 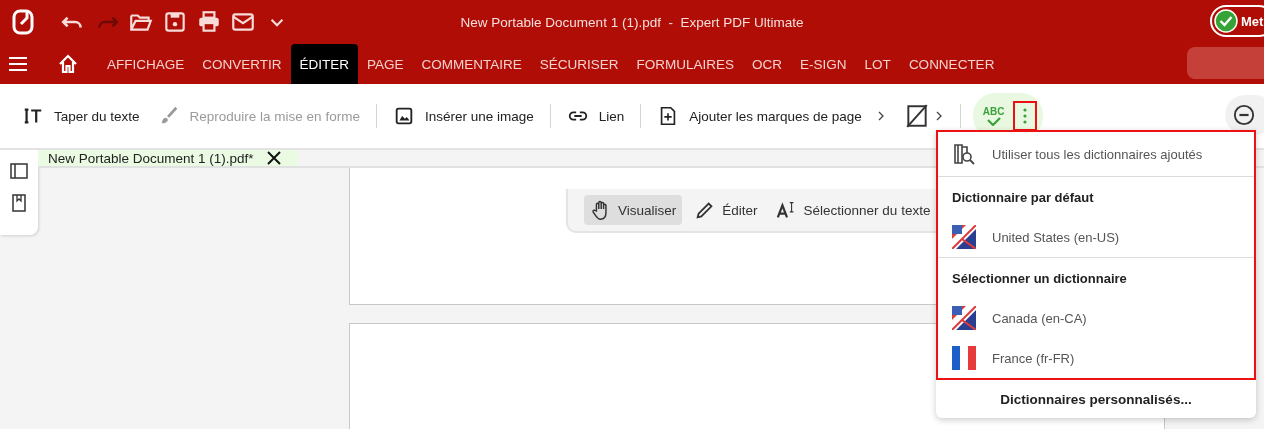 I want to click on toolbar-button: Ajouter les marques de page, so click(x=759, y=116).